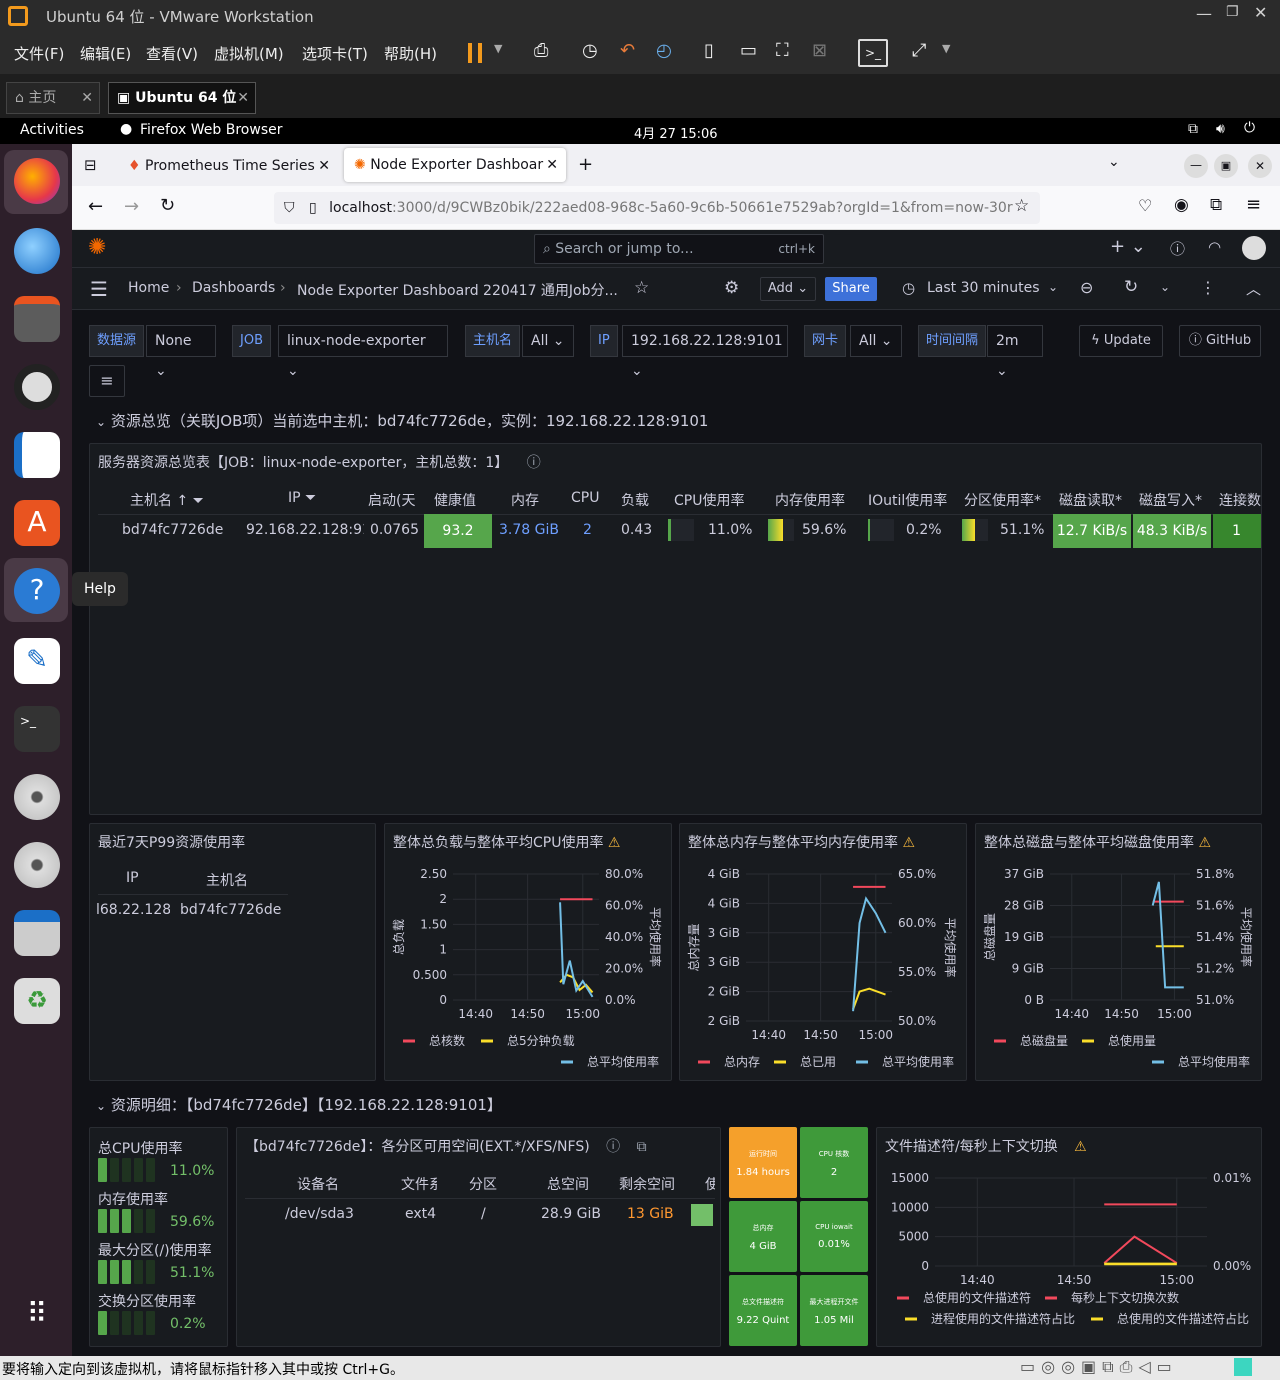 The width and height of the screenshot is (1280, 1380). What do you see at coordinates (172, 53) in the screenshot?
I see `menu-view: 查看(V)` at bounding box center [172, 53].